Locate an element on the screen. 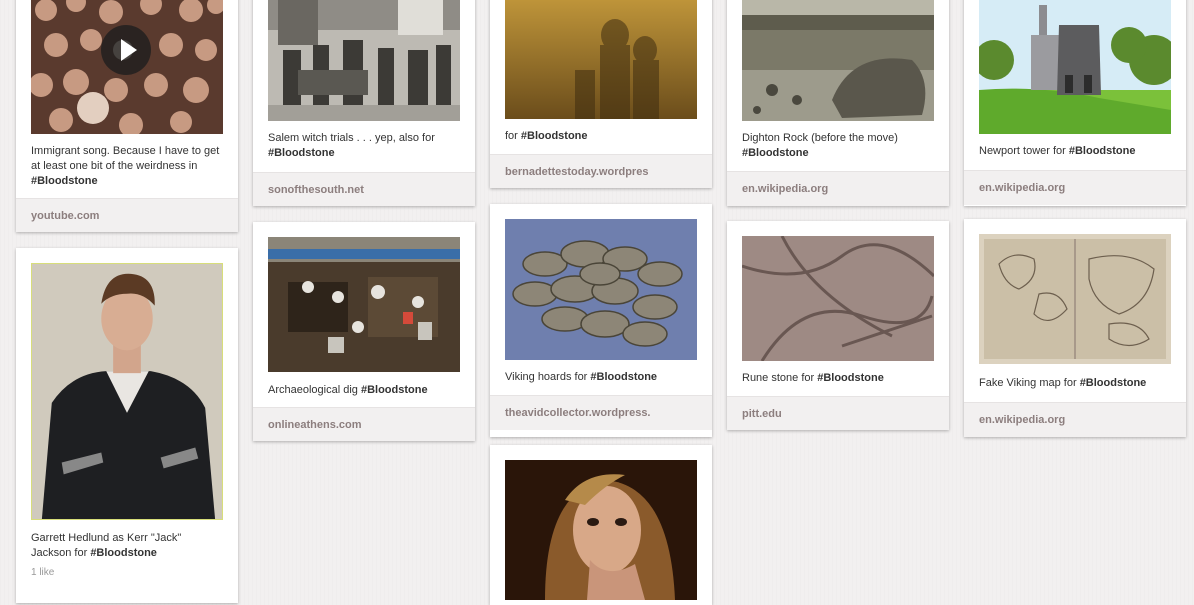 Image resolution: width=1194 pixels, height=605 pixels. pin-image-crowd is located at coordinates (127, 67).